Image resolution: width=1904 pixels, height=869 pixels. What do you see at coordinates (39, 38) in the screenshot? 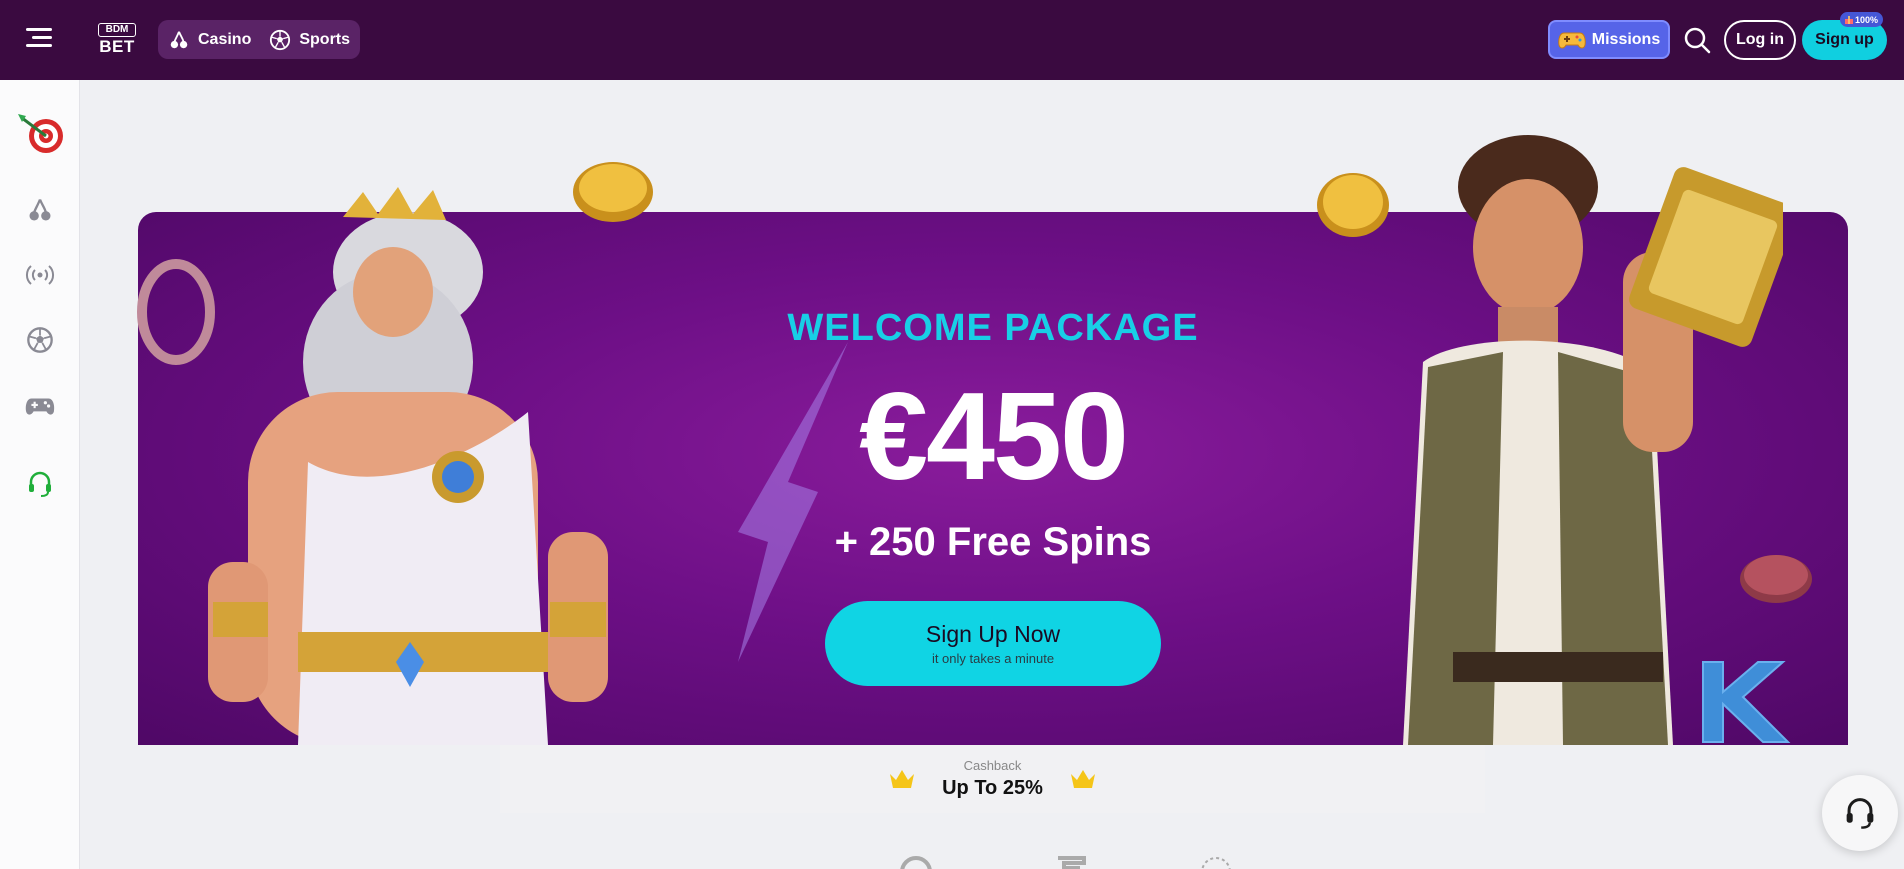
I see `menu-icon` at bounding box center [39, 38].